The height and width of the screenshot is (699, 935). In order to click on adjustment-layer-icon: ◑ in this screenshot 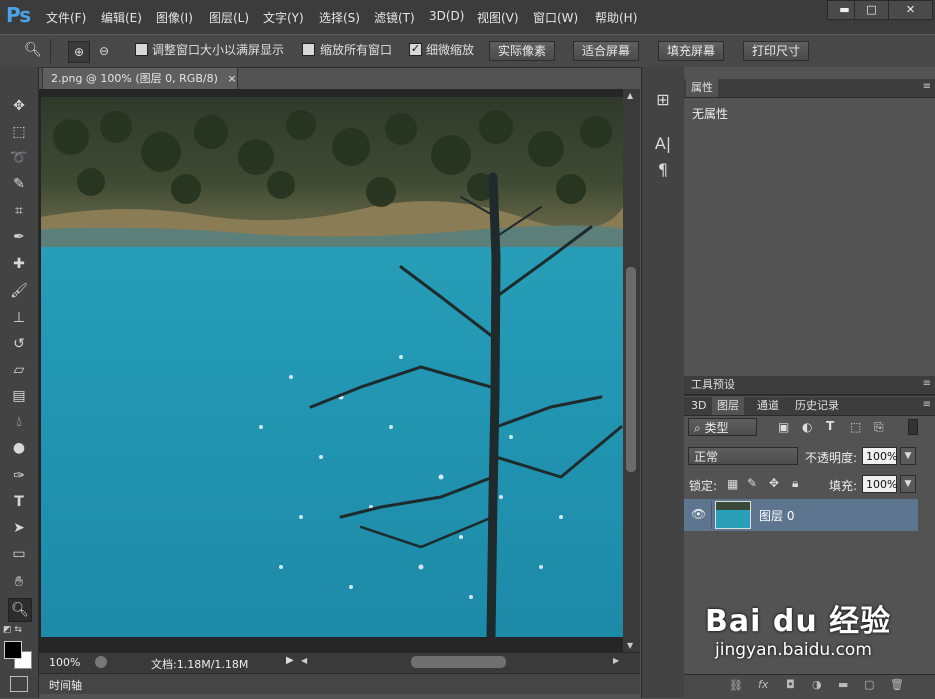, I will do `click(817, 684)`.